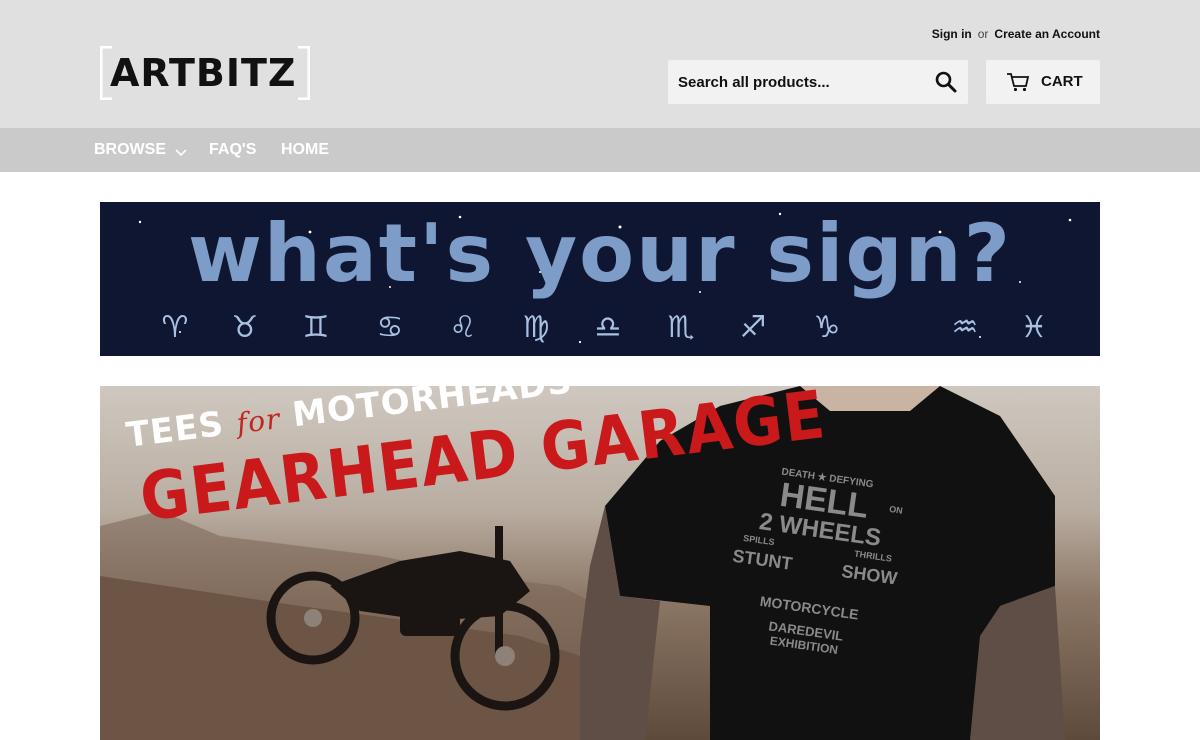 The image size is (1200, 740). What do you see at coordinates (896, 509) in the screenshot?
I see `shirt-line-on: ON` at bounding box center [896, 509].